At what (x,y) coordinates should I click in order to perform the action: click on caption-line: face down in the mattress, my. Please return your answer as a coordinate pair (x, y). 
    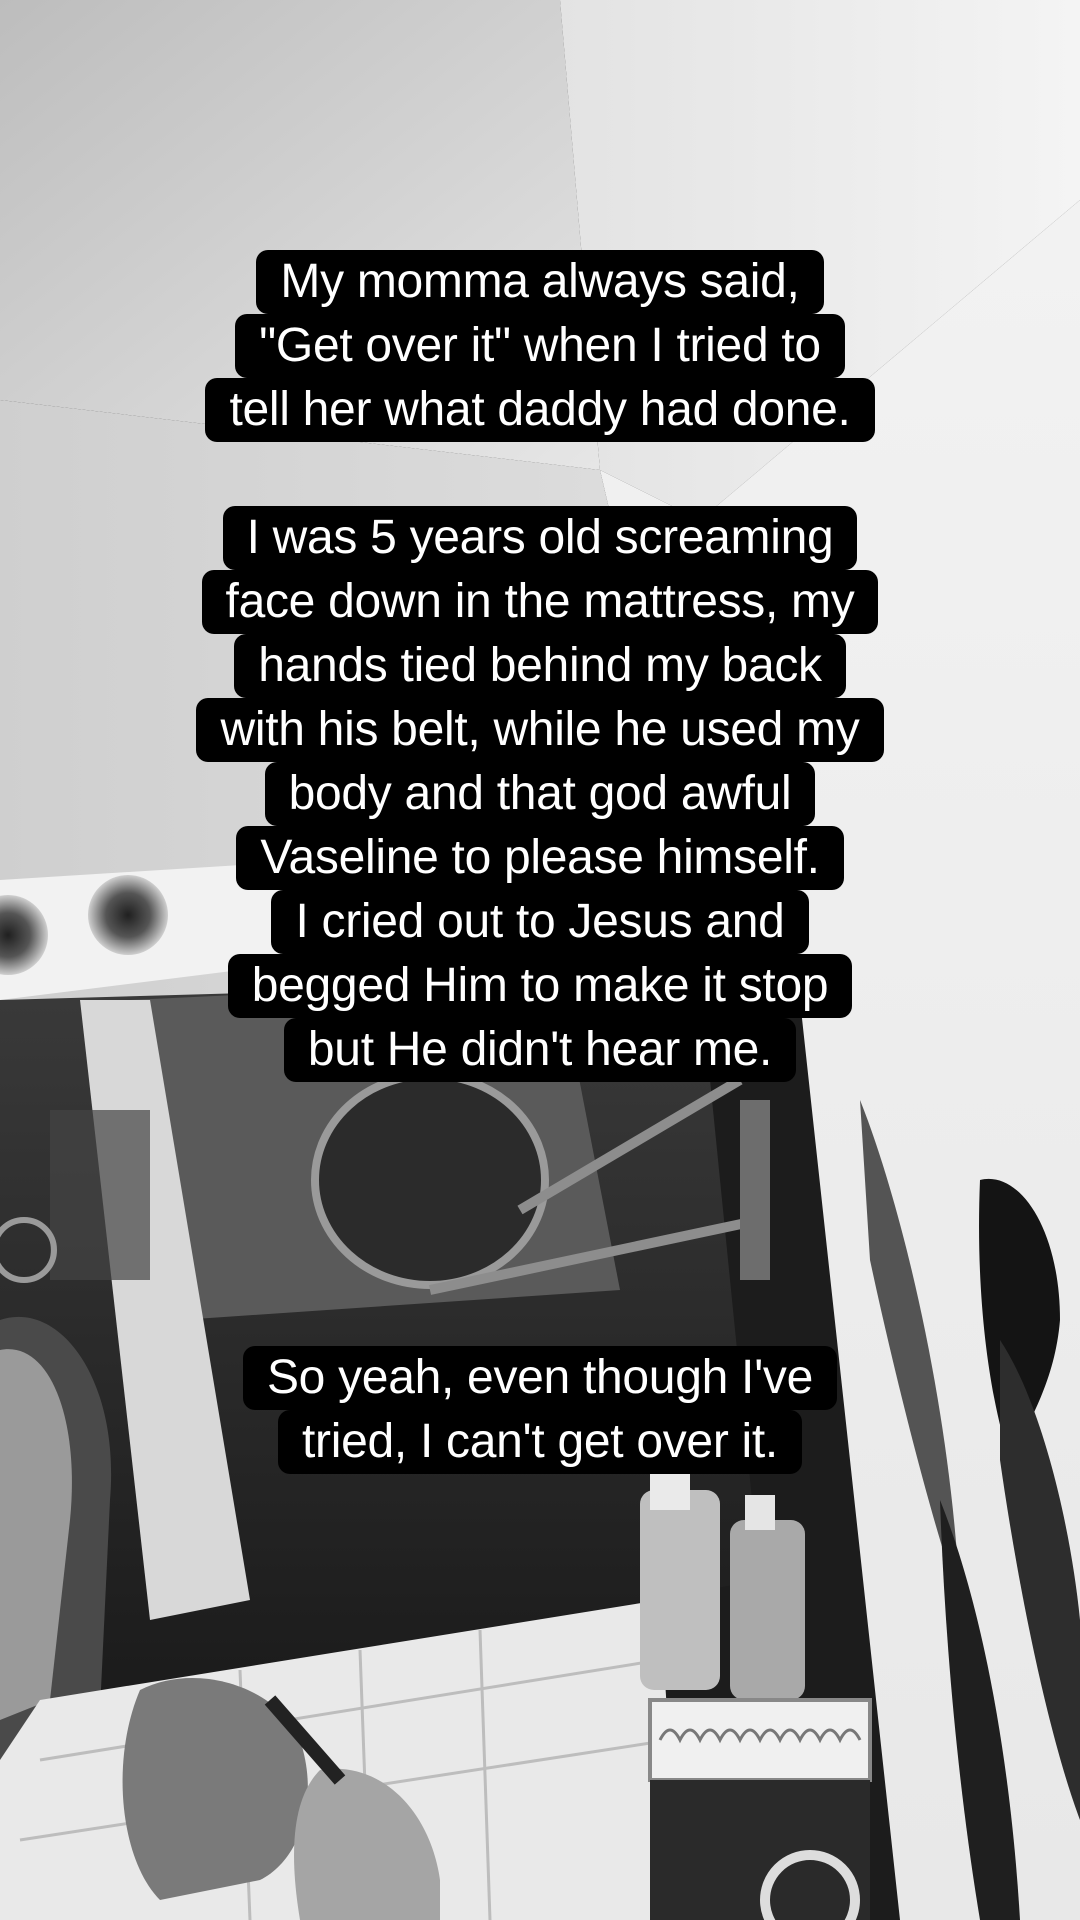
    Looking at the image, I should click on (540, 602).